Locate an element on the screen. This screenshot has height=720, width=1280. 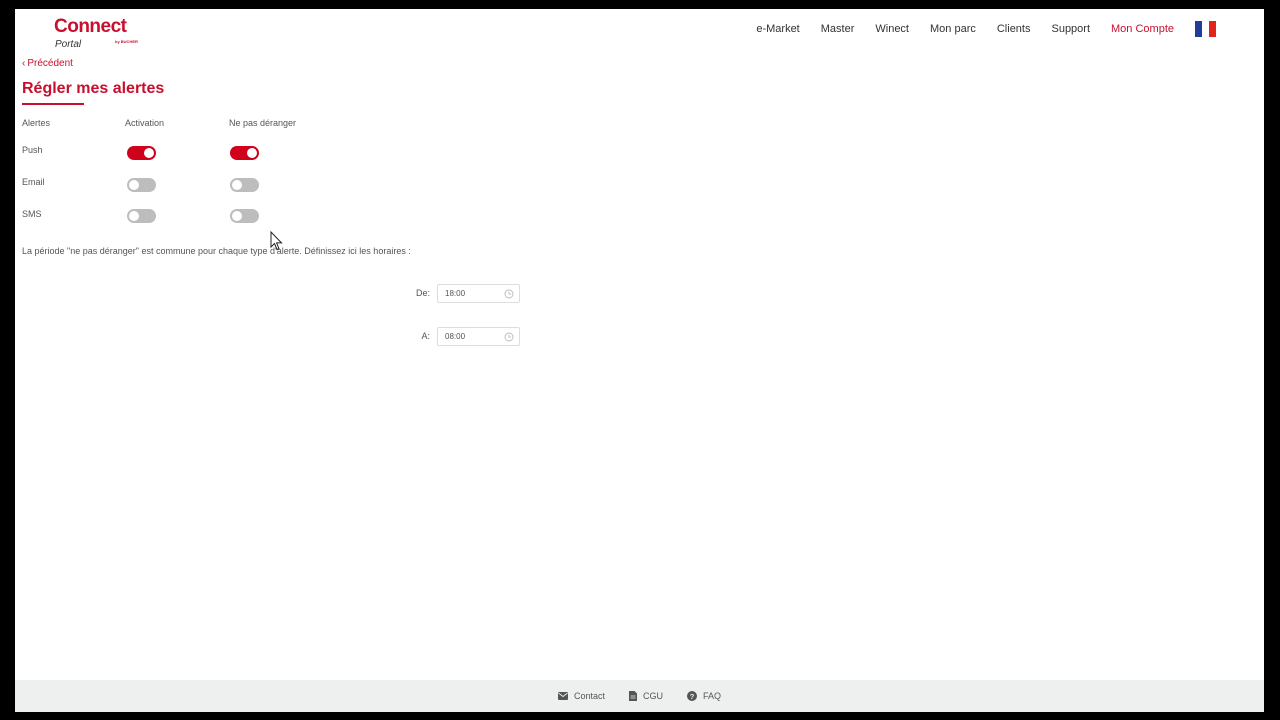
logo-by-text: by BUCHER is located at coordinates (126, 41).